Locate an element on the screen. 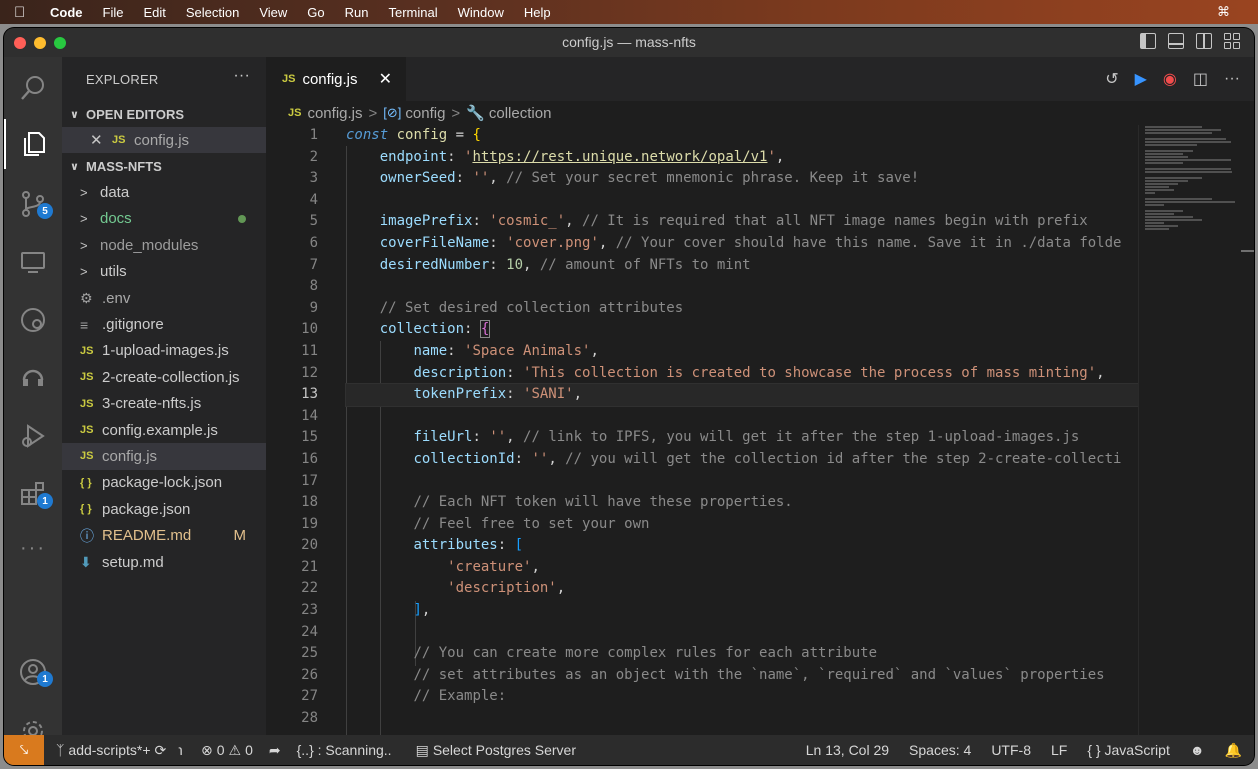 This screenshot has height=769, width=1258. toggle-secondary-sidebar-icon is located at coordinates (1204, 41).